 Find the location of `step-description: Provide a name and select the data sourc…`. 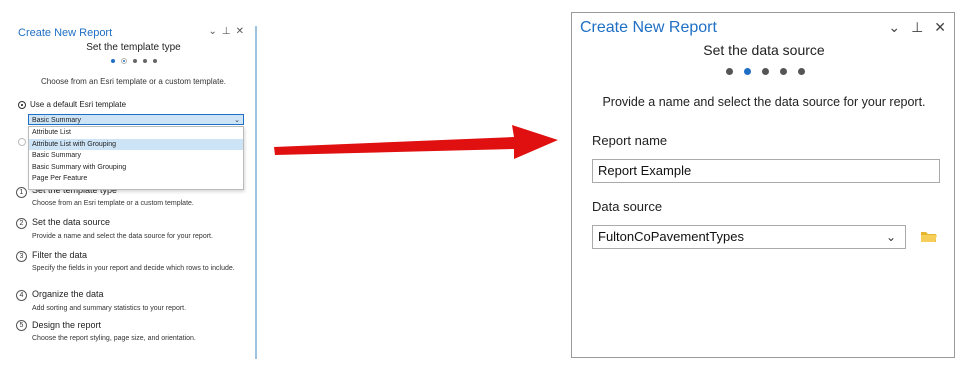

step-description: Provide a name and select the data sourc… is located at coordinates (764, 102).